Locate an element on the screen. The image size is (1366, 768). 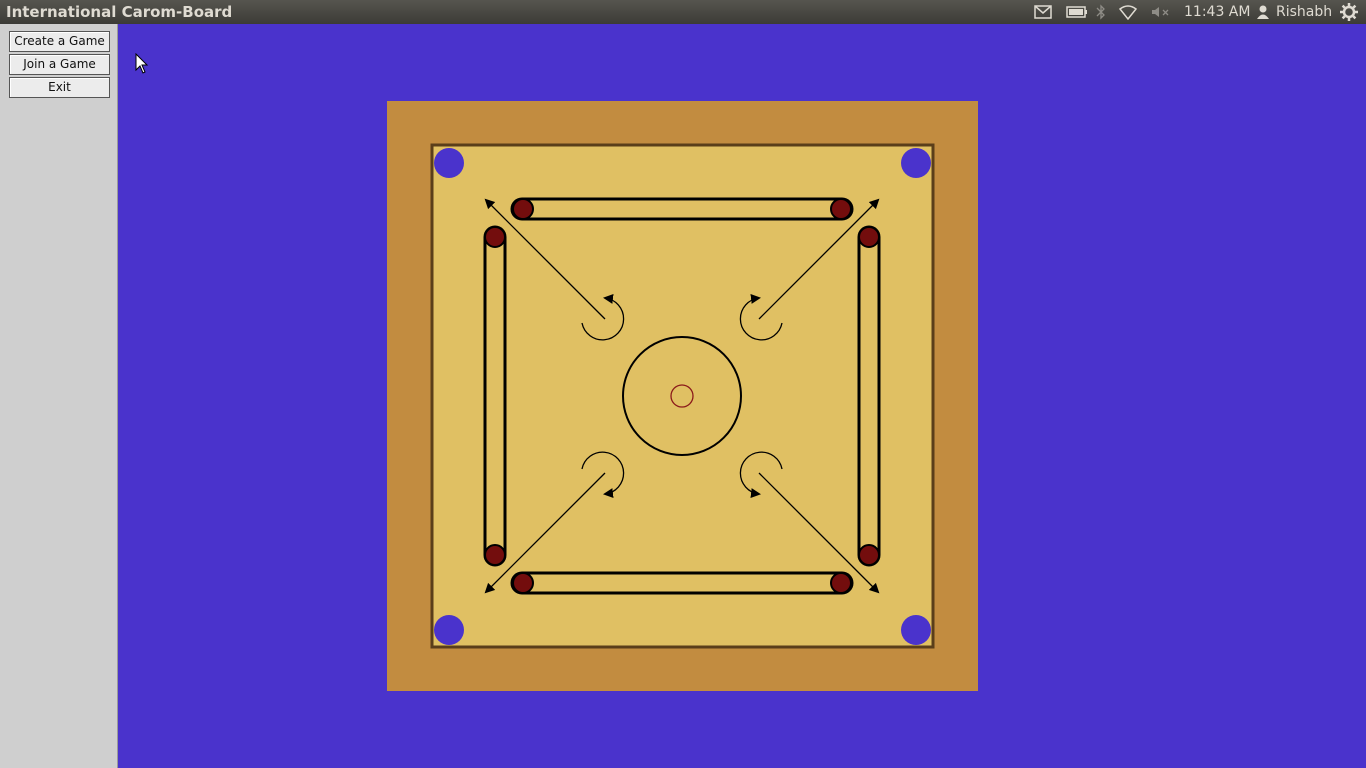
user-name: Rishabh is located at coordinates (1304, 12).